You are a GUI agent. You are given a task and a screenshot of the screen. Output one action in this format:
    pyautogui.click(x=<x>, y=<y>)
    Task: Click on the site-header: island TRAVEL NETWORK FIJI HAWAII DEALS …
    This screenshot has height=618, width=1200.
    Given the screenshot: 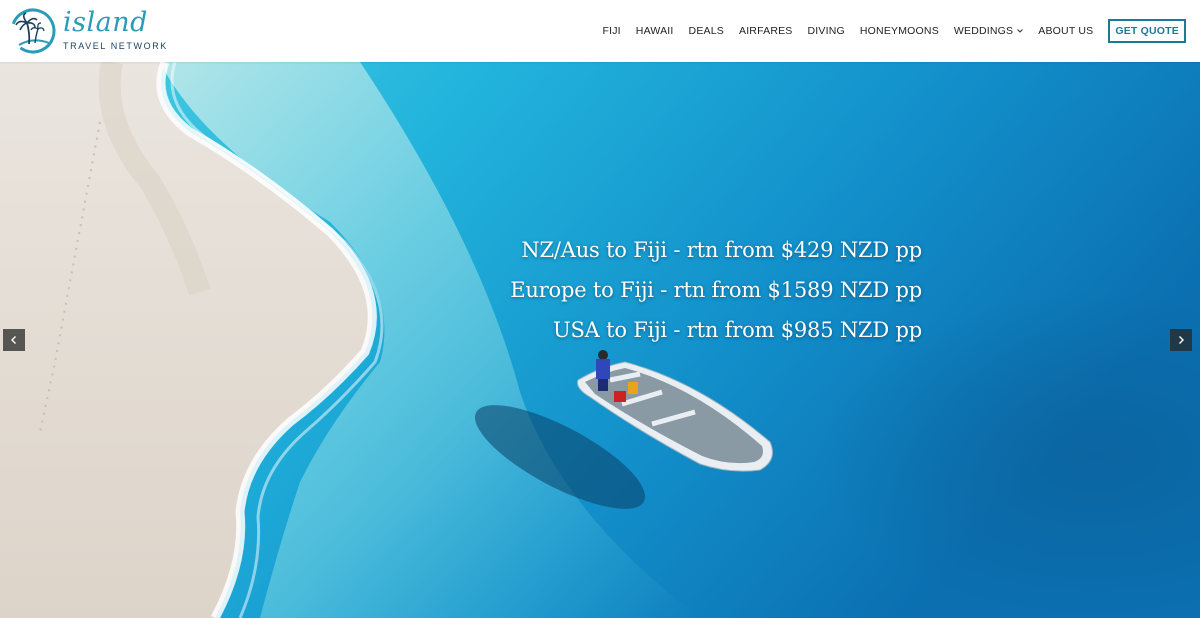 What is the action you would take?
    pyautogui.click(x=600, y=31)
    